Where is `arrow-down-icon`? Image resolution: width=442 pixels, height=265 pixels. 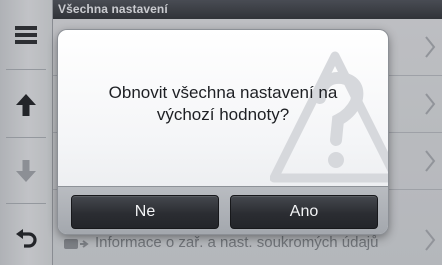
arrow-down-icon is located at coordinates (26, 171).